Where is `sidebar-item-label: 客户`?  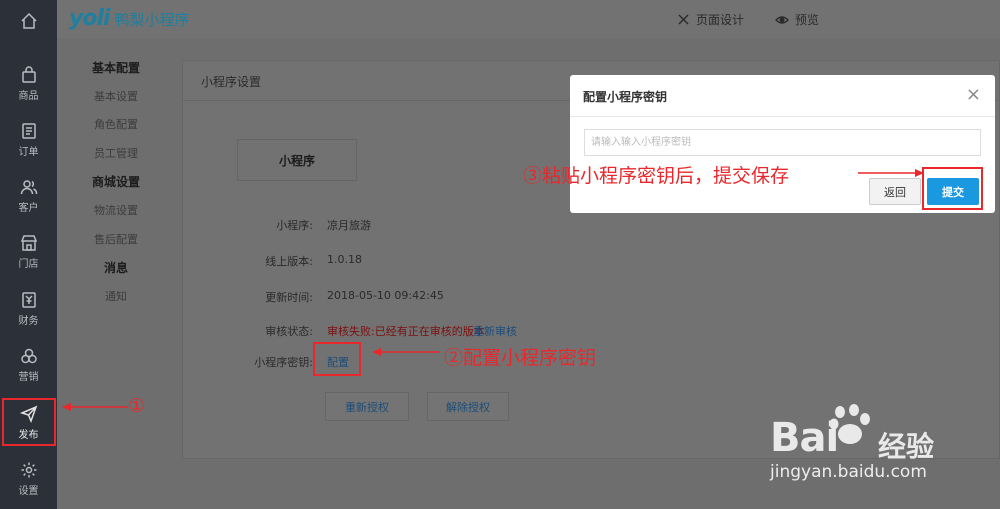
sidebar-item-label: 客户 is located at coordinates (28, 208).